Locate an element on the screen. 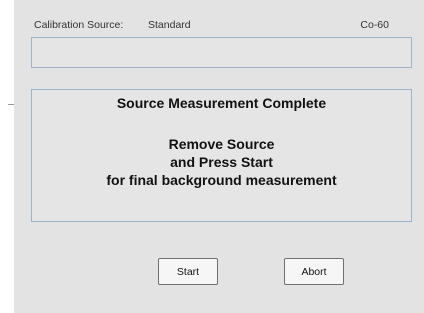 The image size is (424, 313). isotope-value: Co-60 is located at coordinates (374, 25).